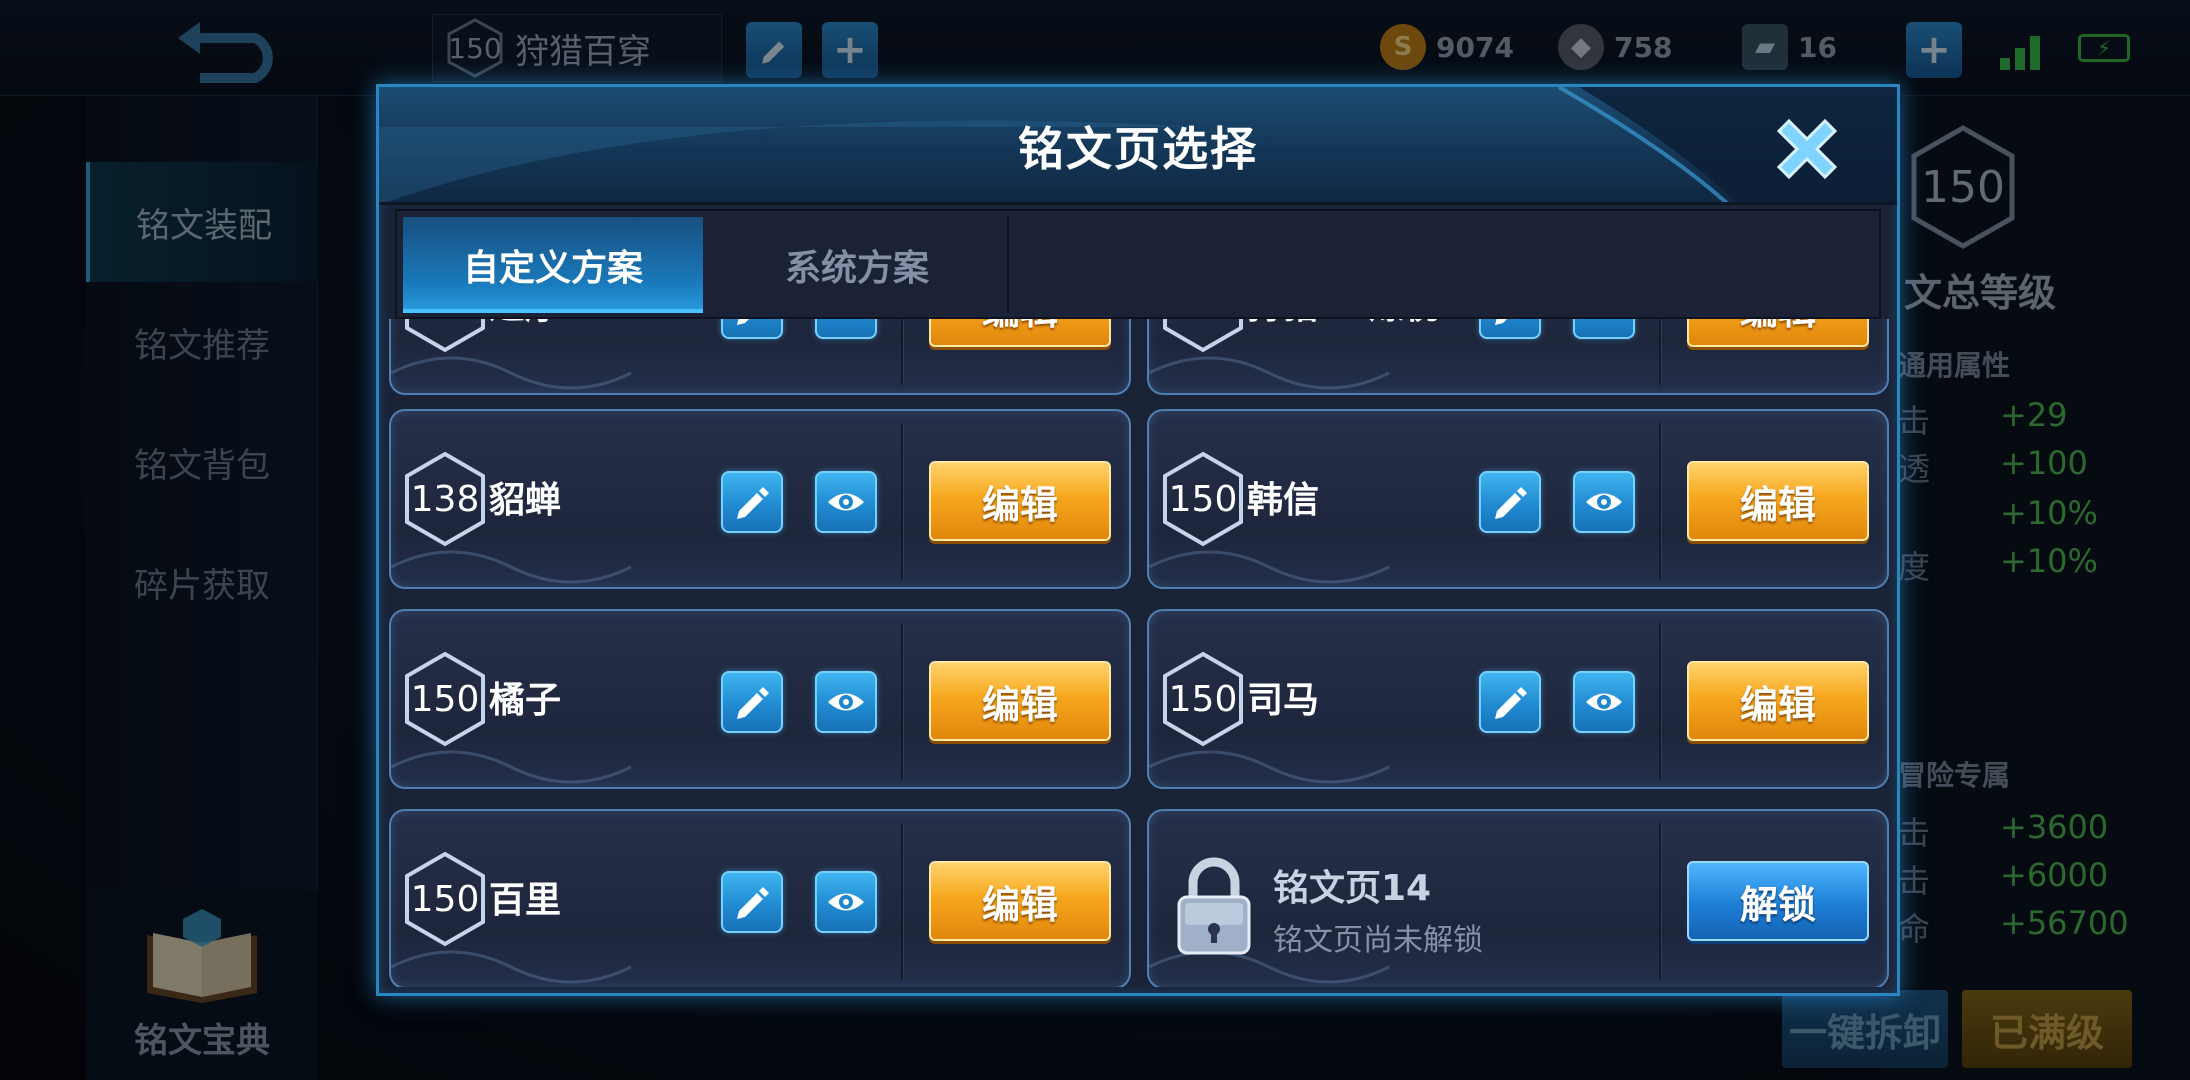 The height and width of the screenshot is (1080, 2190). What do you see at coordinates (2104, 48) in the screenshot?
I see `battery-icon: ⚡` at bounding box center [2104, 48].